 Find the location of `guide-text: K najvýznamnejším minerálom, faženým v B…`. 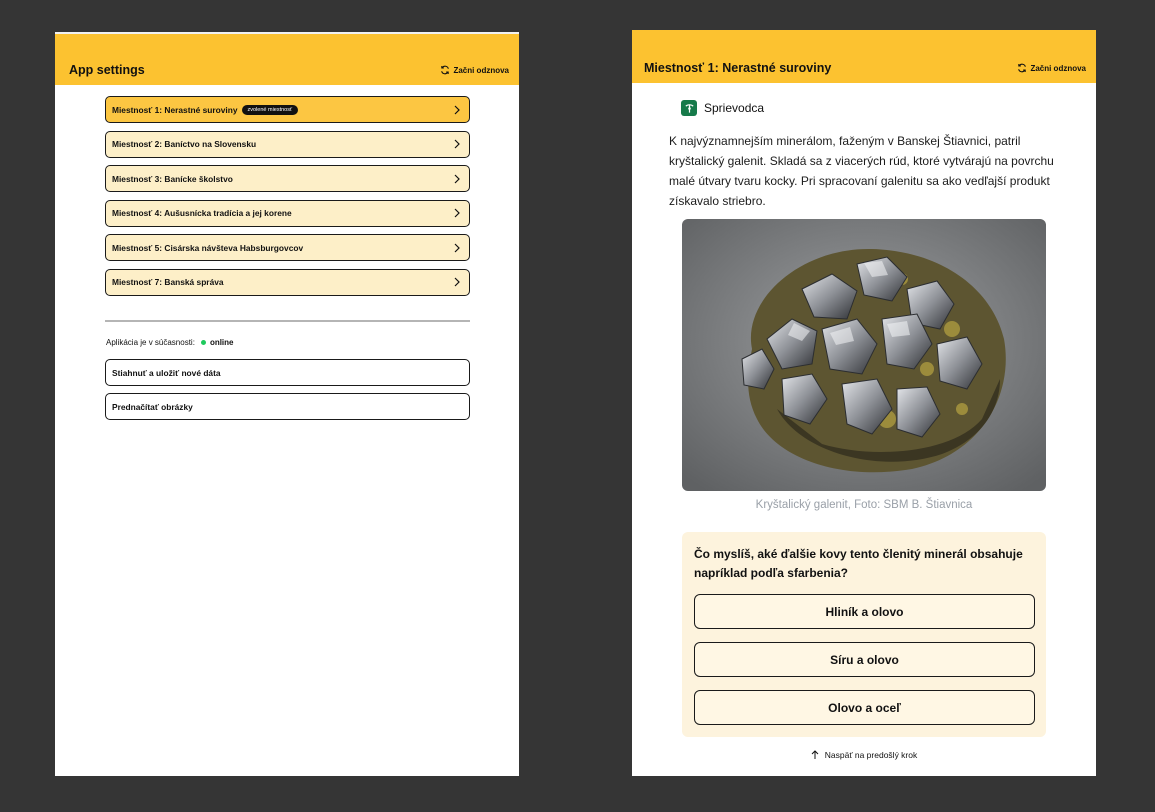

guide-text: K najvýznamnejším minerálom, faženým v B… is located at coordinates (861, 171).